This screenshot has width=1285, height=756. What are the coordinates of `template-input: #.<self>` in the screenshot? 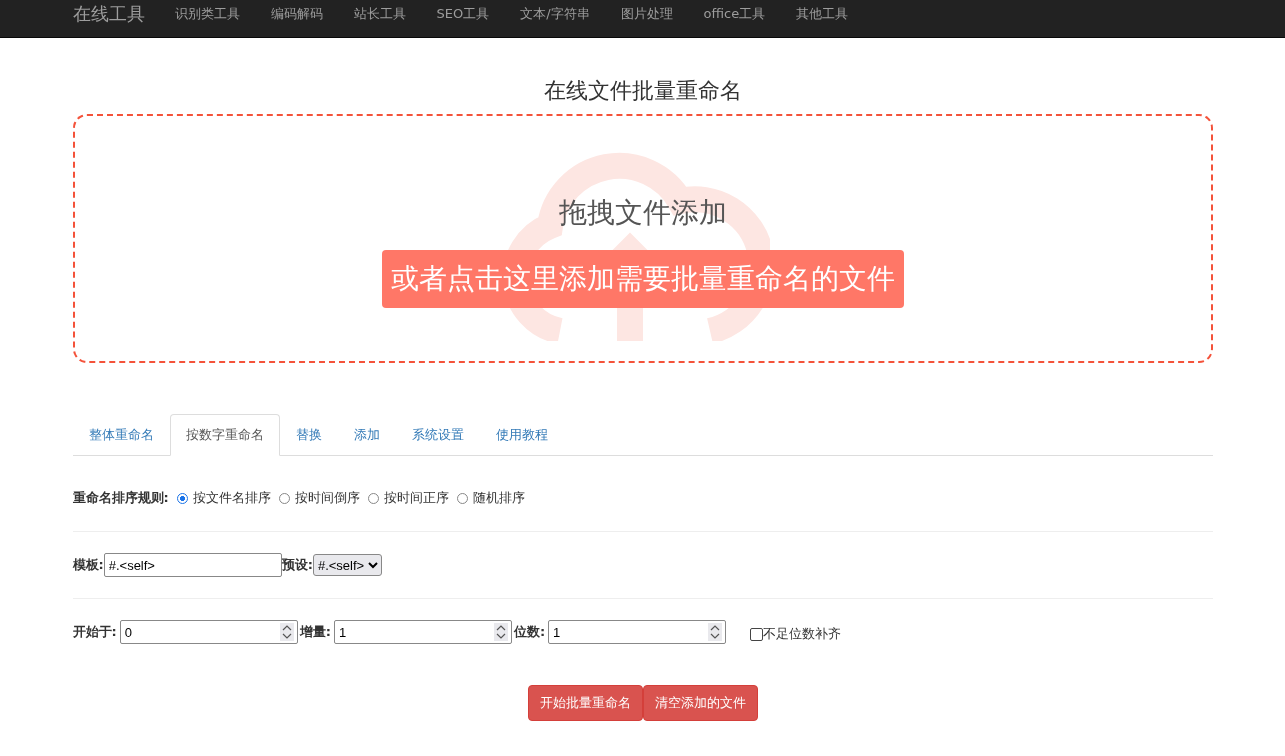 It's located at (192, 565).